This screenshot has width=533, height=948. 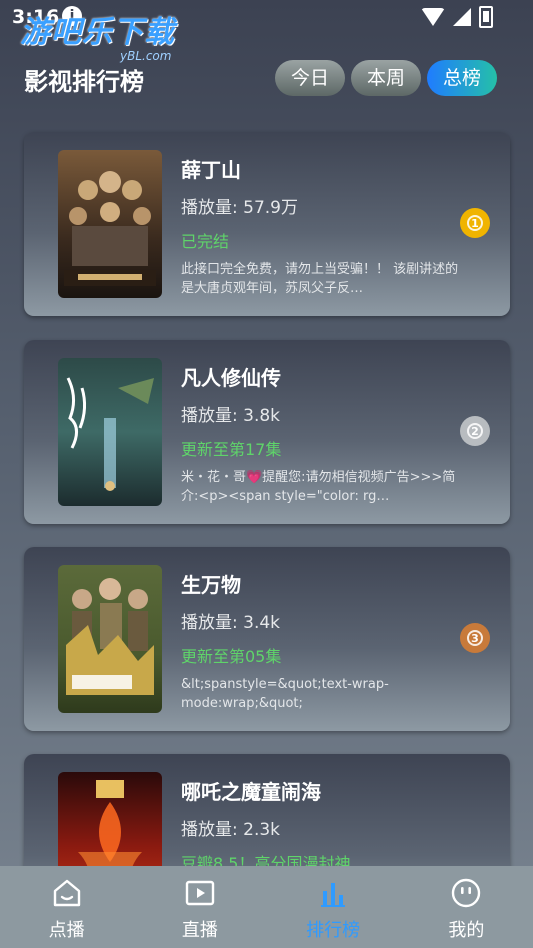 I want to click on drama-title: 薛丁山, so click(x=211, y=170).